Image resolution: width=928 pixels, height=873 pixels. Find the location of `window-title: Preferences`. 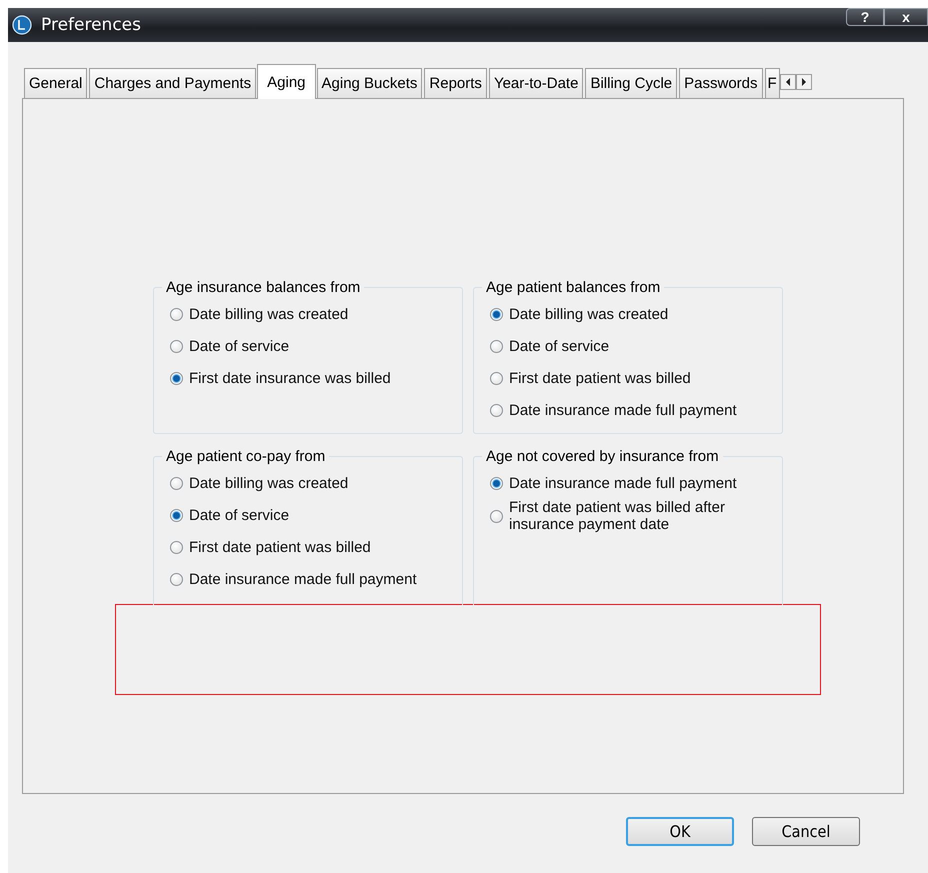

window-title: Preferences is located at coordinates (91, 25).